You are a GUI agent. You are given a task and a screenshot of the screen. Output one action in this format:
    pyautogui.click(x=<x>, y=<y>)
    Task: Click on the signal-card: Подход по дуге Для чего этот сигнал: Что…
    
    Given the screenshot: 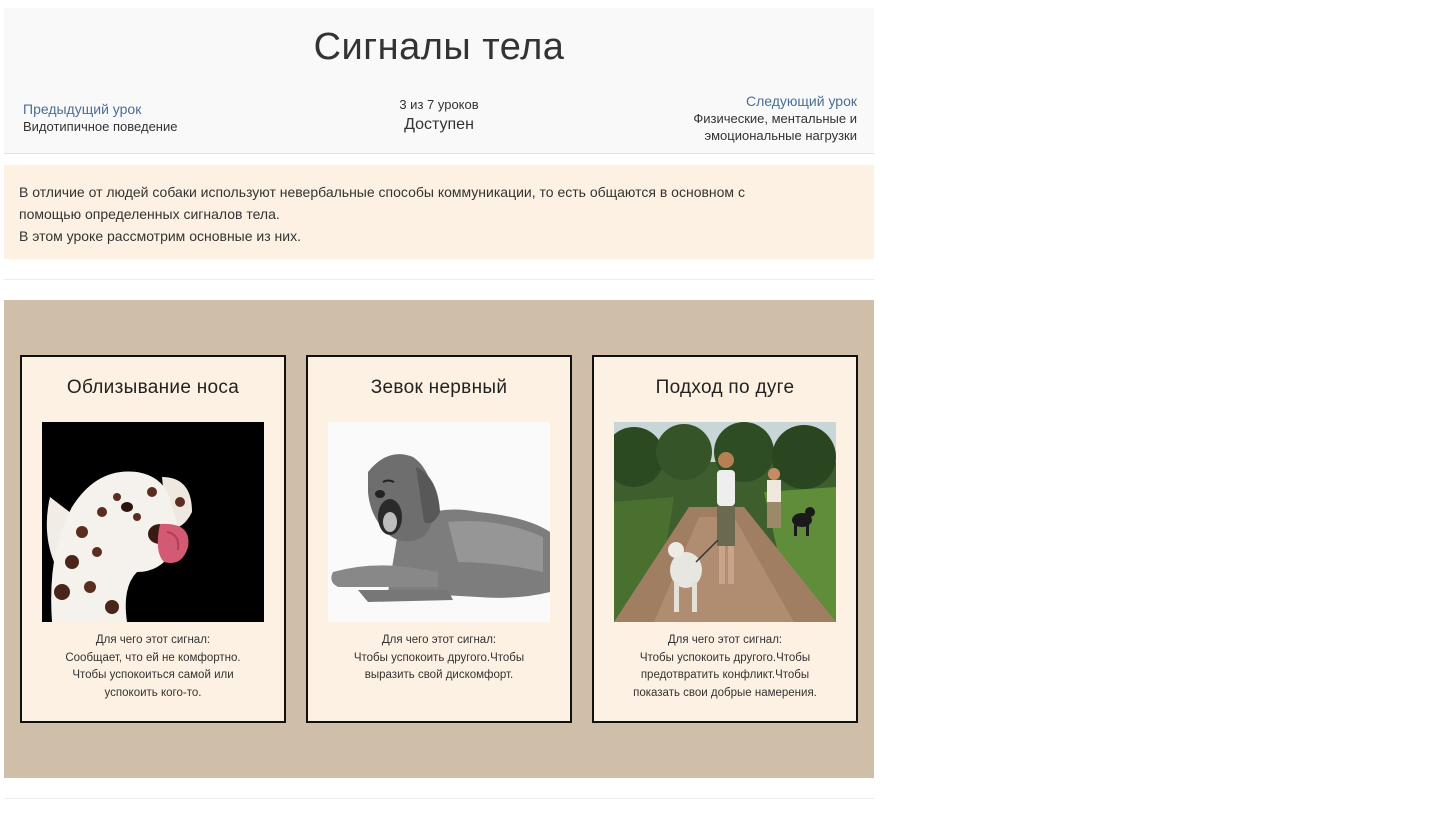 What is the action you would take?
    pyautogui.click(x=725, y=539)
    